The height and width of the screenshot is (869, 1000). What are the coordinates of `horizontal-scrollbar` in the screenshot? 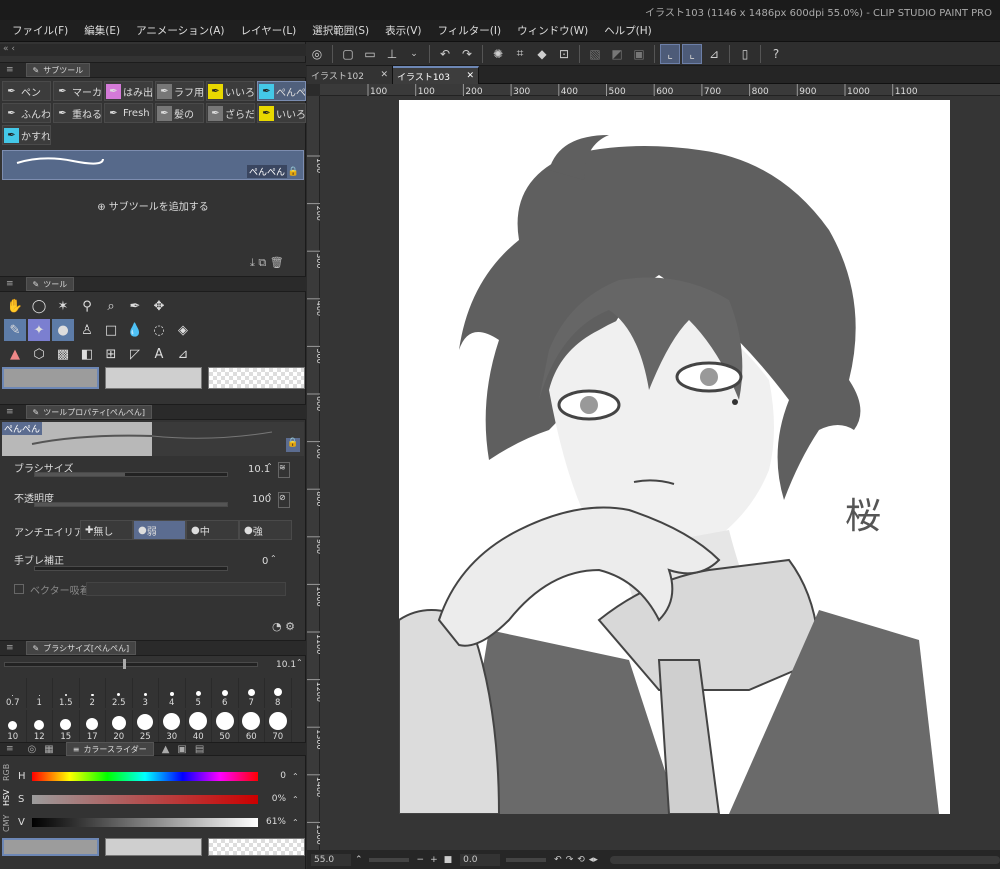 It's located at (804, 859).